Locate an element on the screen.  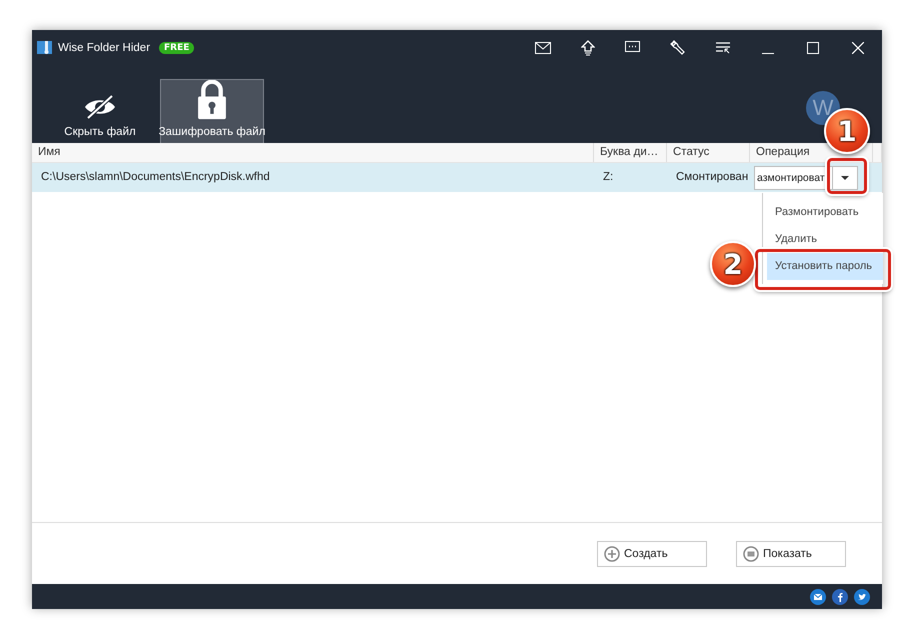
free-badge: FREE is located at coordinates (176, 48).